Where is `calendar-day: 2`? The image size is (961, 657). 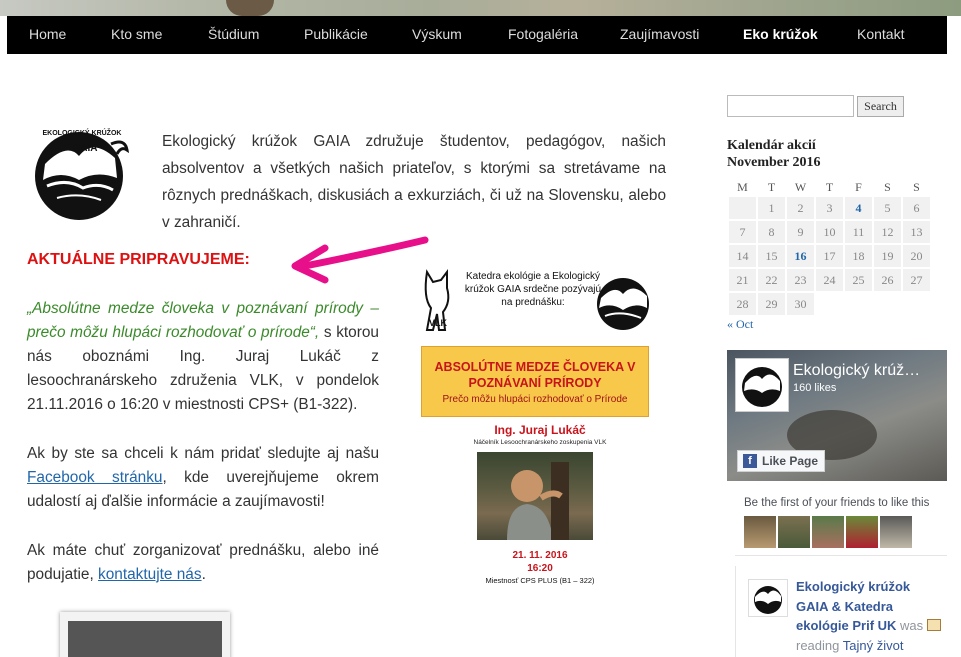
calendar-day: 2 is located at coordinates (800, 208).